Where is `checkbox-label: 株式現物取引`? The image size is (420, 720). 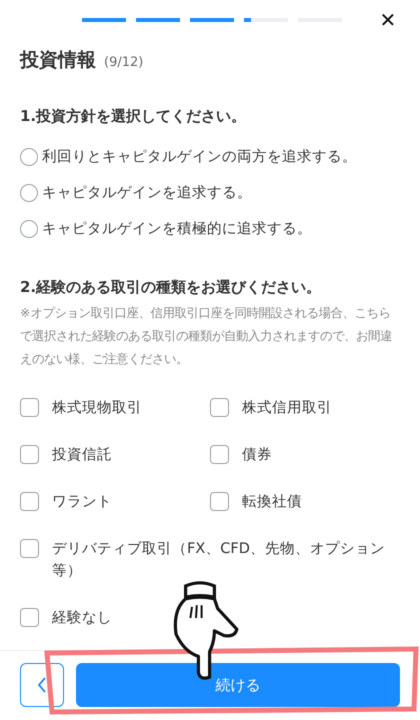 checkbox-label: 株式現物取引 is located at coordinates (97, 408).